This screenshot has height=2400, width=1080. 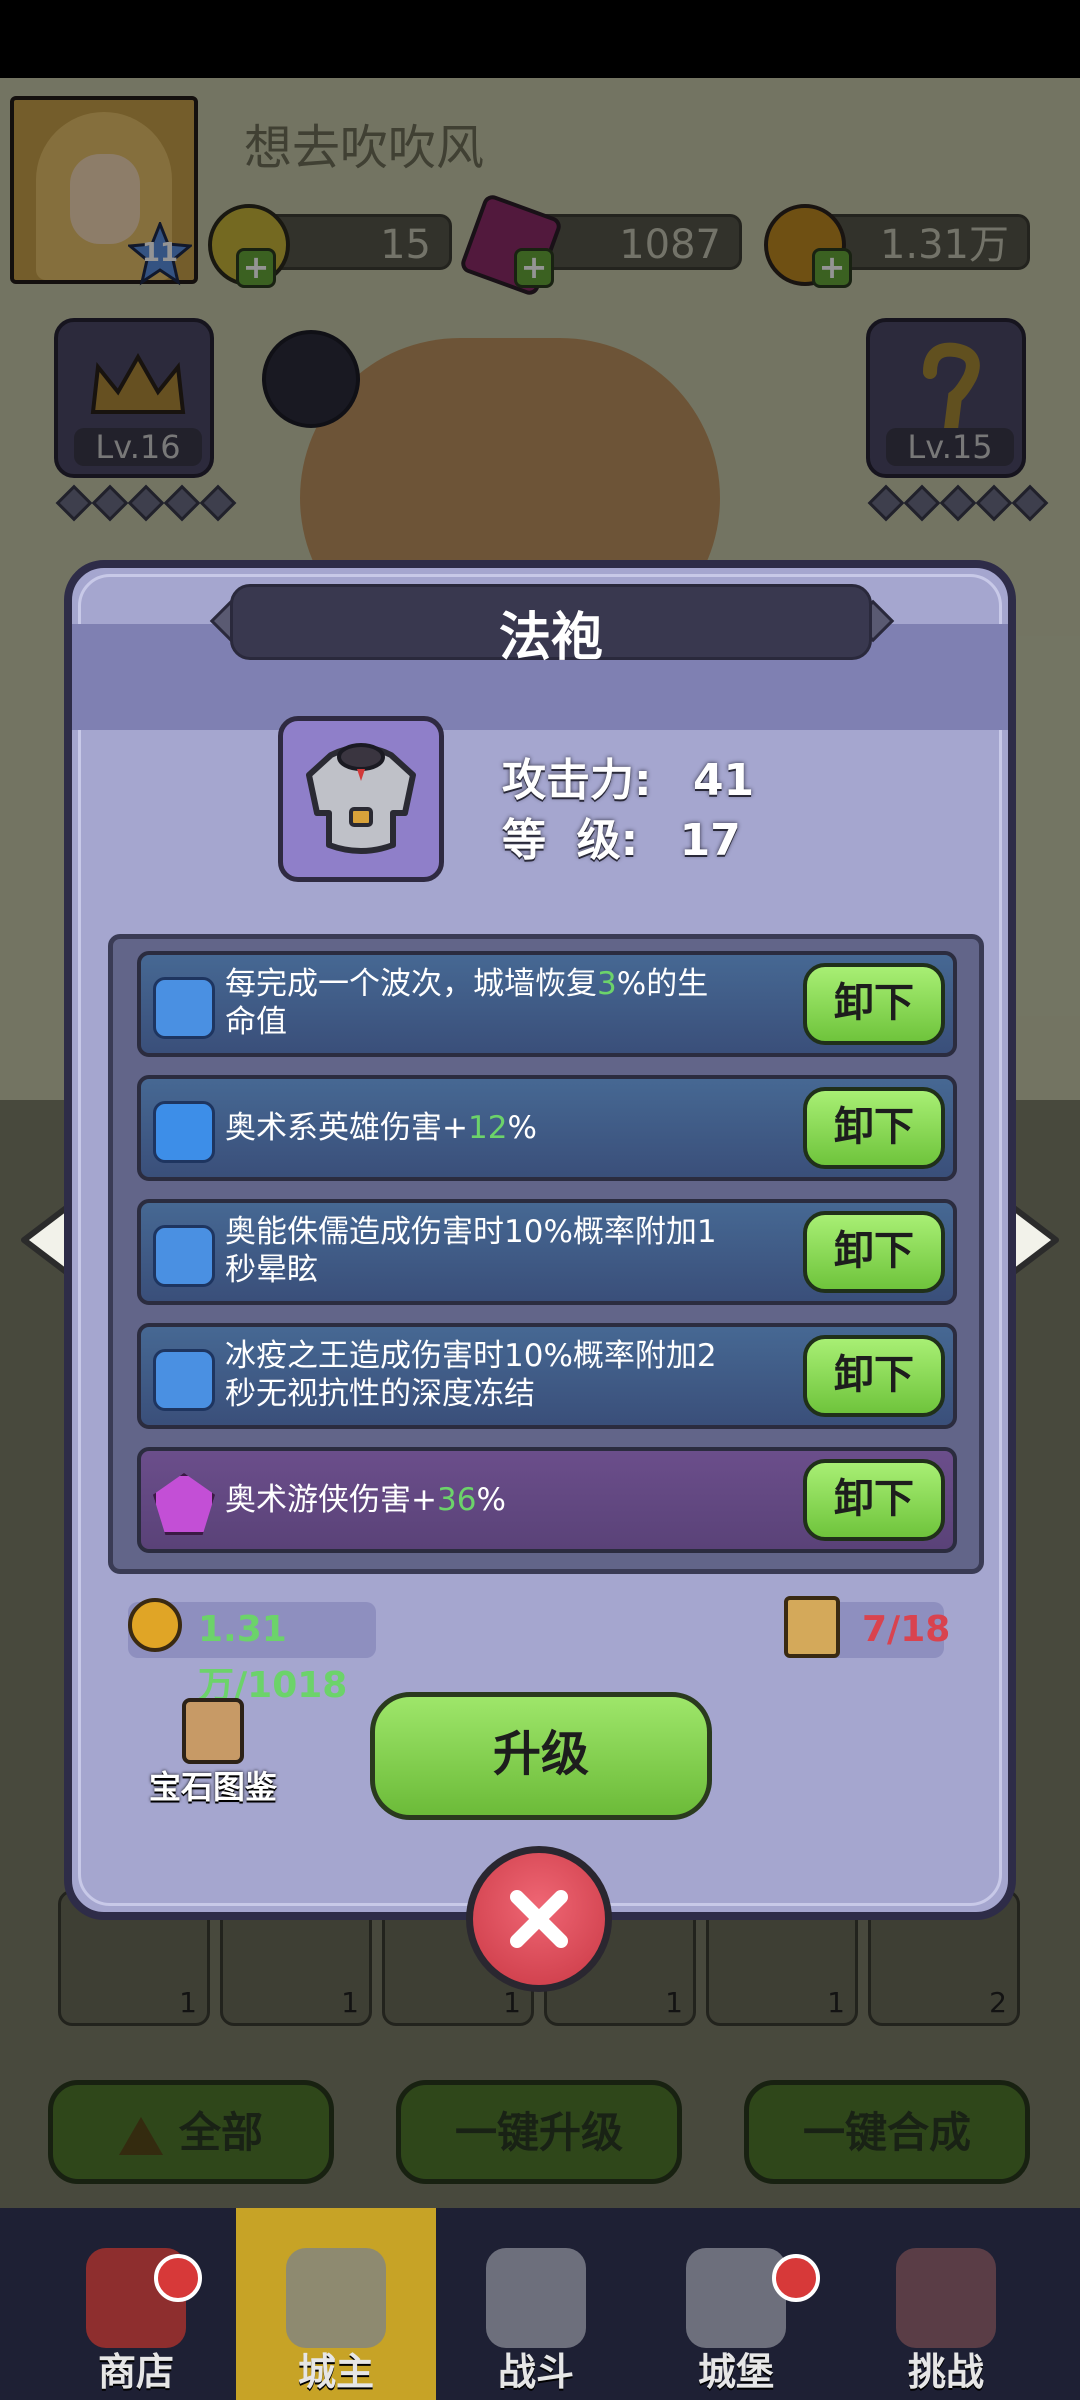 What do you see at coordinates (535, 2372) in the screenshot?
I see `nav-battle-label: 战斗` at bounding box center [535, 2372].